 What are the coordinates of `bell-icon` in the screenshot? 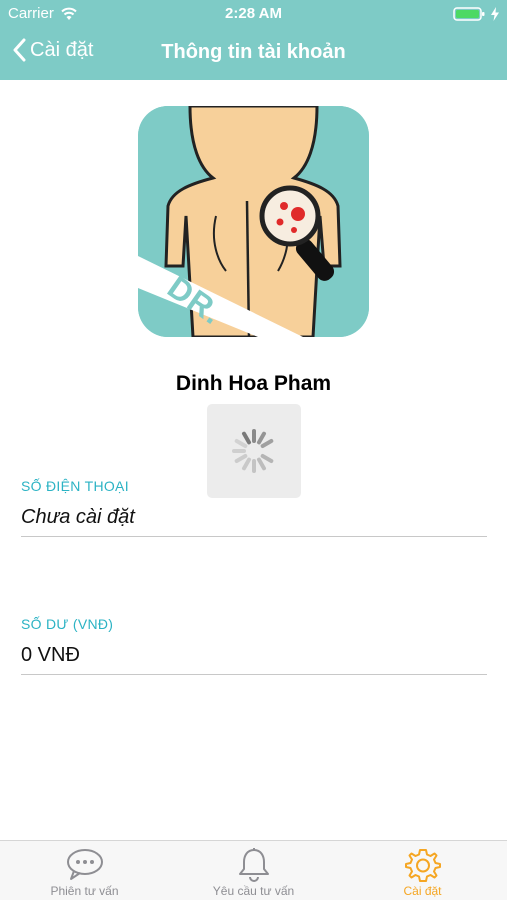 It's located at (253, 865).